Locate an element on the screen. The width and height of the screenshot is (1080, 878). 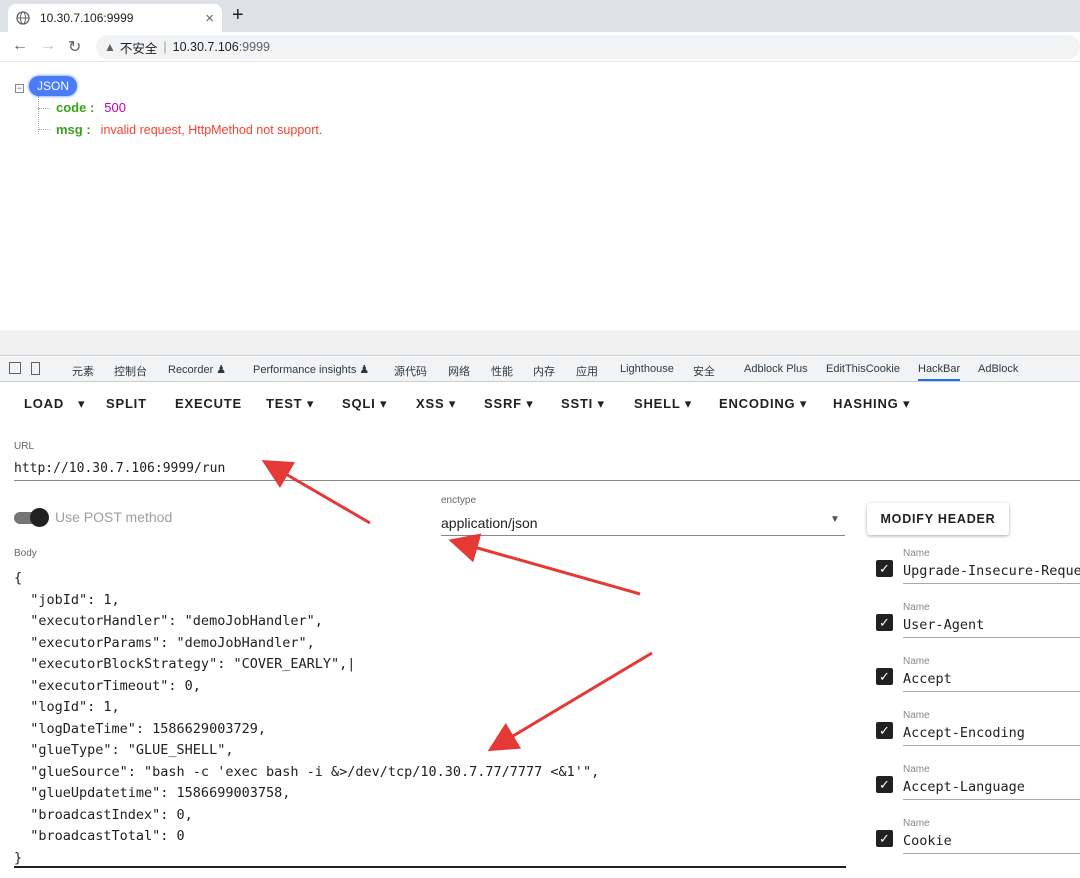
collapse-icon: − is located at coordinates (19, 88).